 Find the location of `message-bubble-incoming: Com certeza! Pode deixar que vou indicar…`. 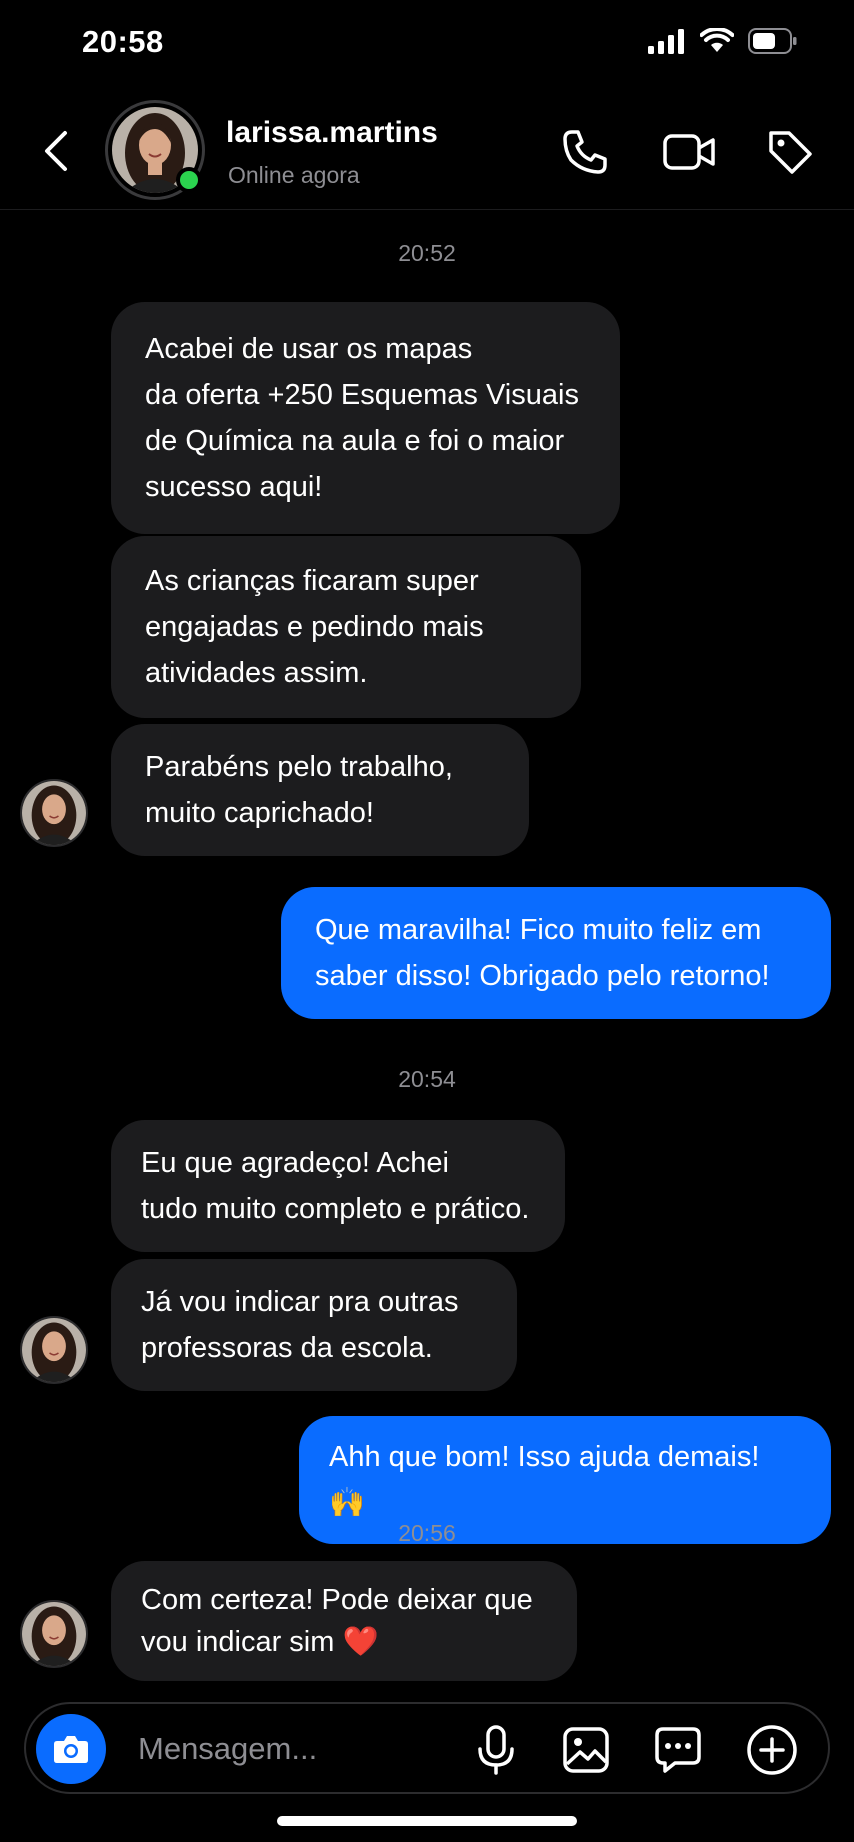

message-bubble-incoming: Com certeza! Pode deixar que vou indicar… is located at coordinates (344, 1621).